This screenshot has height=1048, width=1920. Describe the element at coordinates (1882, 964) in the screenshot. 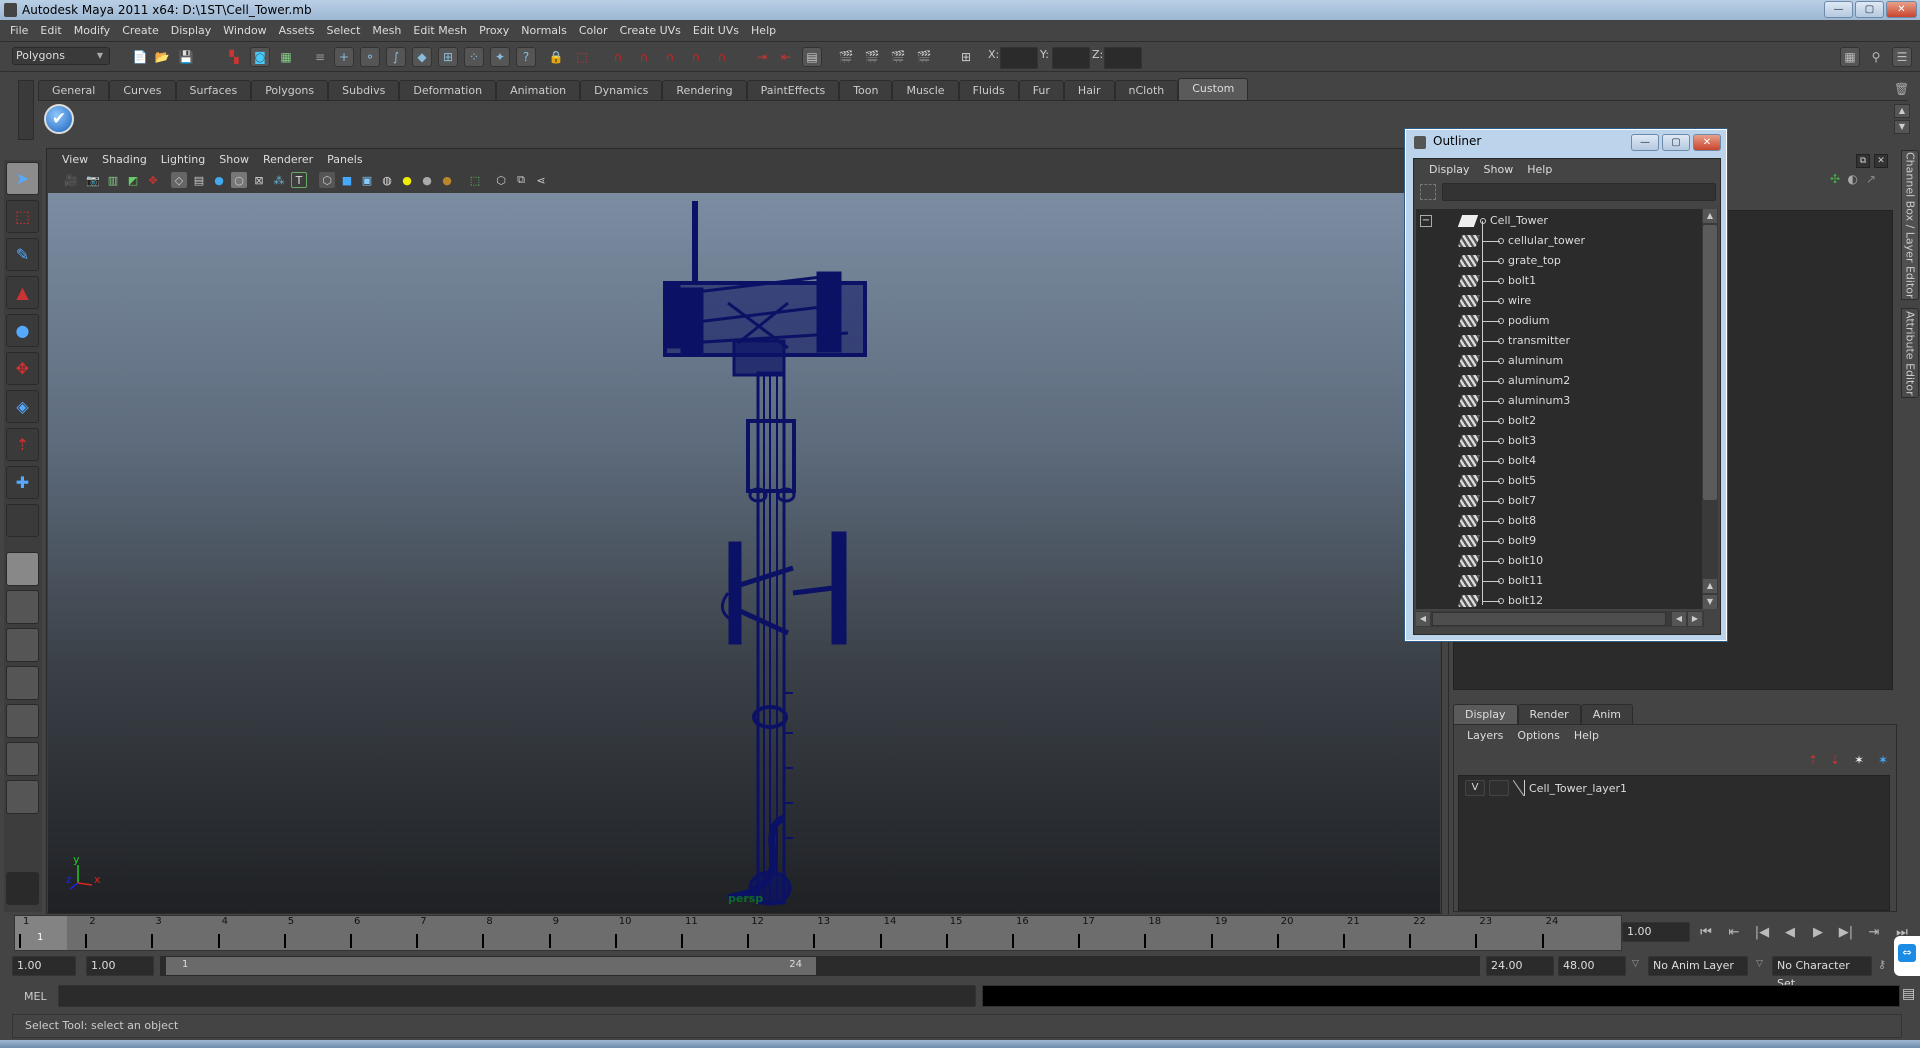

I see `key-icon: ⚷` at that location.